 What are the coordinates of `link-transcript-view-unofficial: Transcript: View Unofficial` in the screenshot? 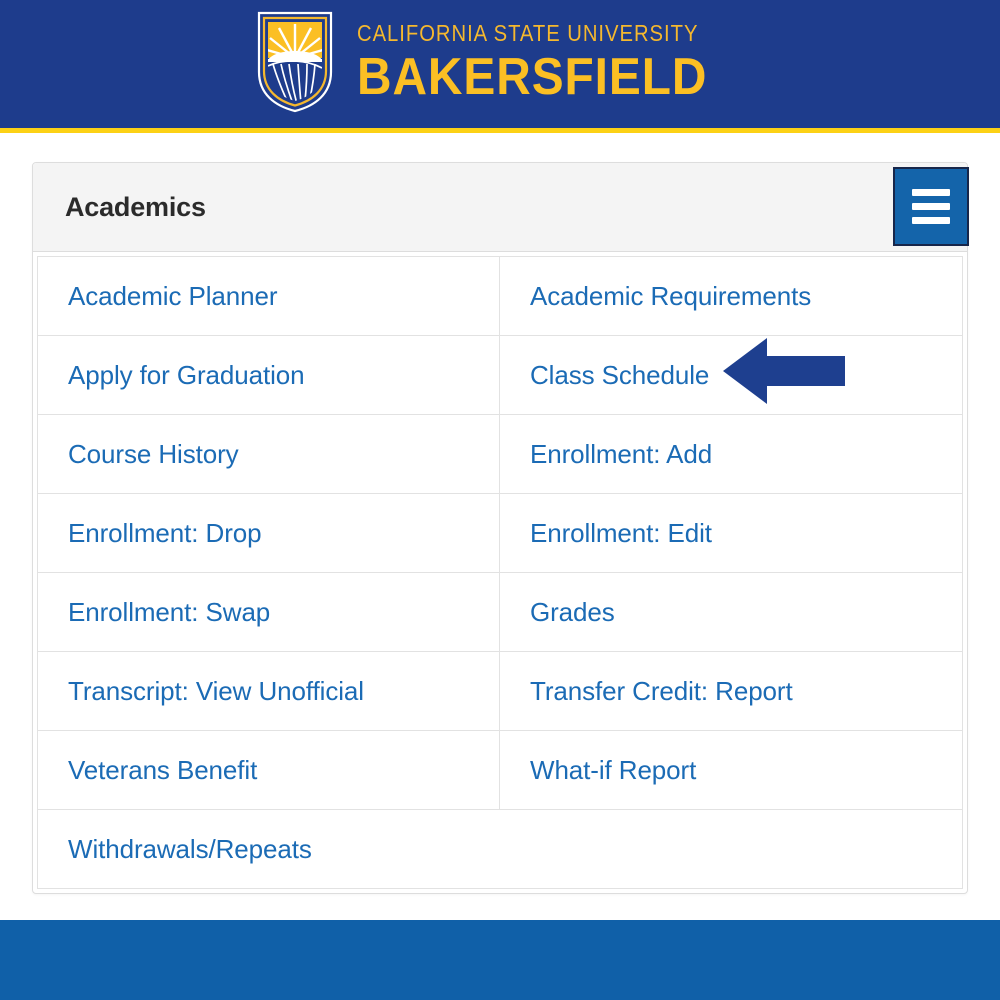 It's located at (216, 691).